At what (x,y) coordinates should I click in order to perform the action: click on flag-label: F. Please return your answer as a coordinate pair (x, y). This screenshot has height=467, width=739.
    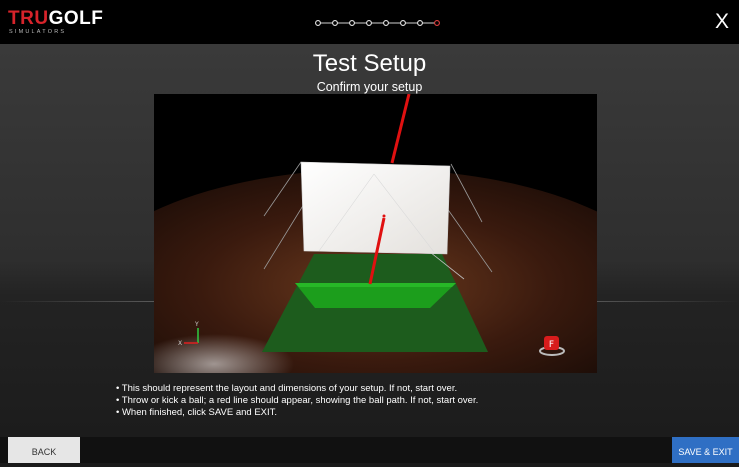
    Looking at the image, I should click on (551, 345).